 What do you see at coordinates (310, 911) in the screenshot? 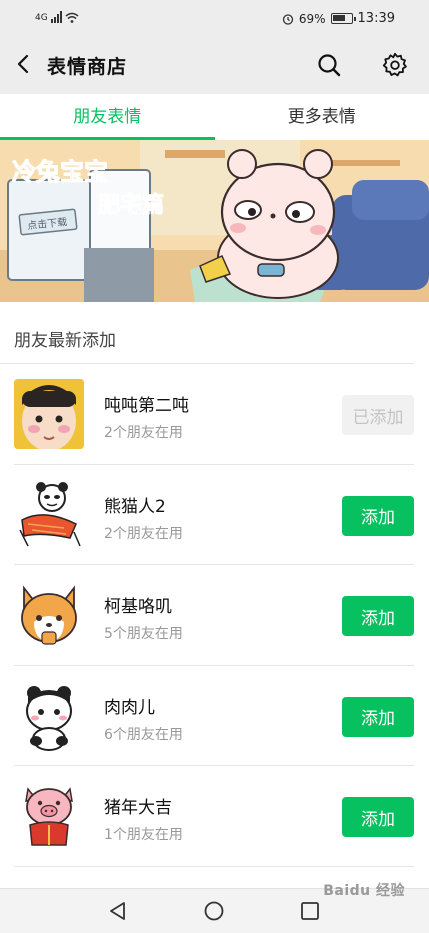
I see `nav-recents-icon` at bounding box center [310, 911].